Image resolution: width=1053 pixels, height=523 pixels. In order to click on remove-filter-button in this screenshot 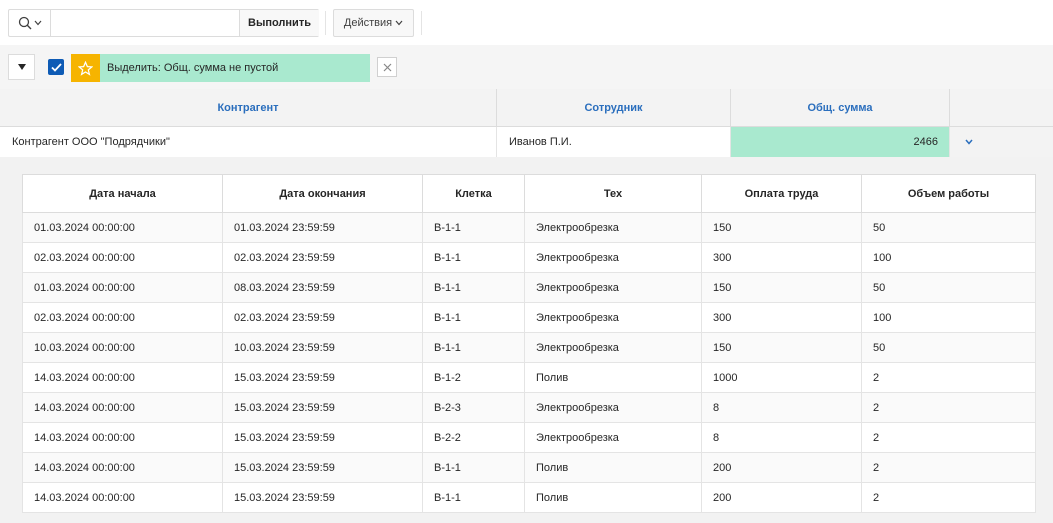, I will do `click(387, 67)`.